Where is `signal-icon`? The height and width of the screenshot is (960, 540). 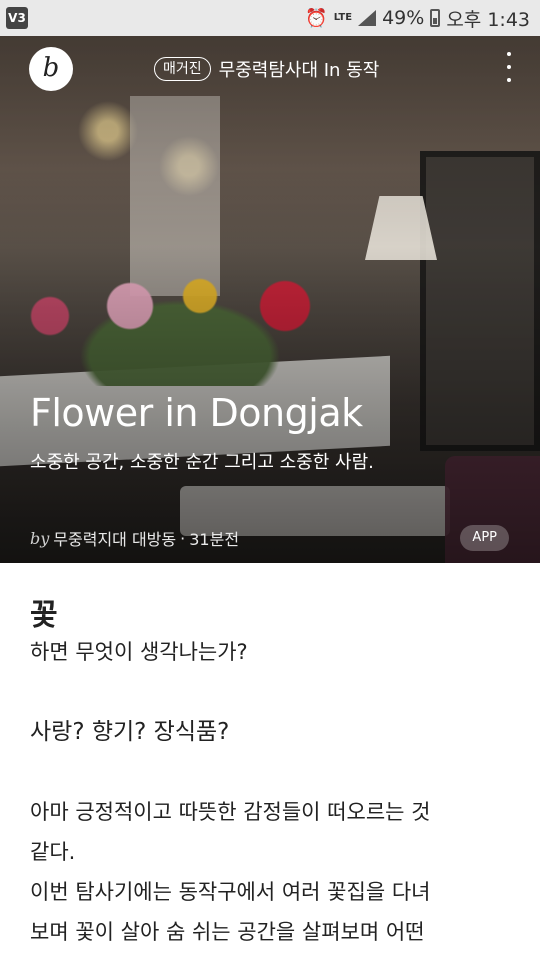
signal-icon is located at coordinates (367, 18).